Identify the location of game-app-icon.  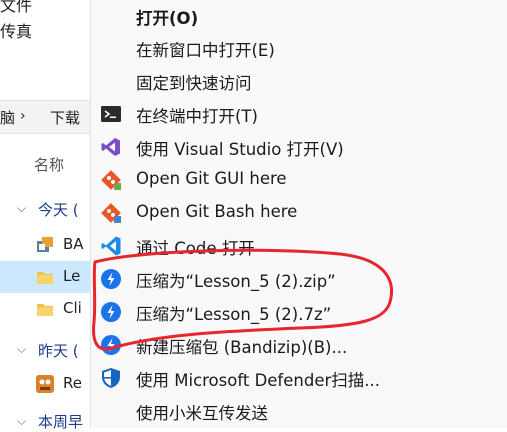
(45, 384).